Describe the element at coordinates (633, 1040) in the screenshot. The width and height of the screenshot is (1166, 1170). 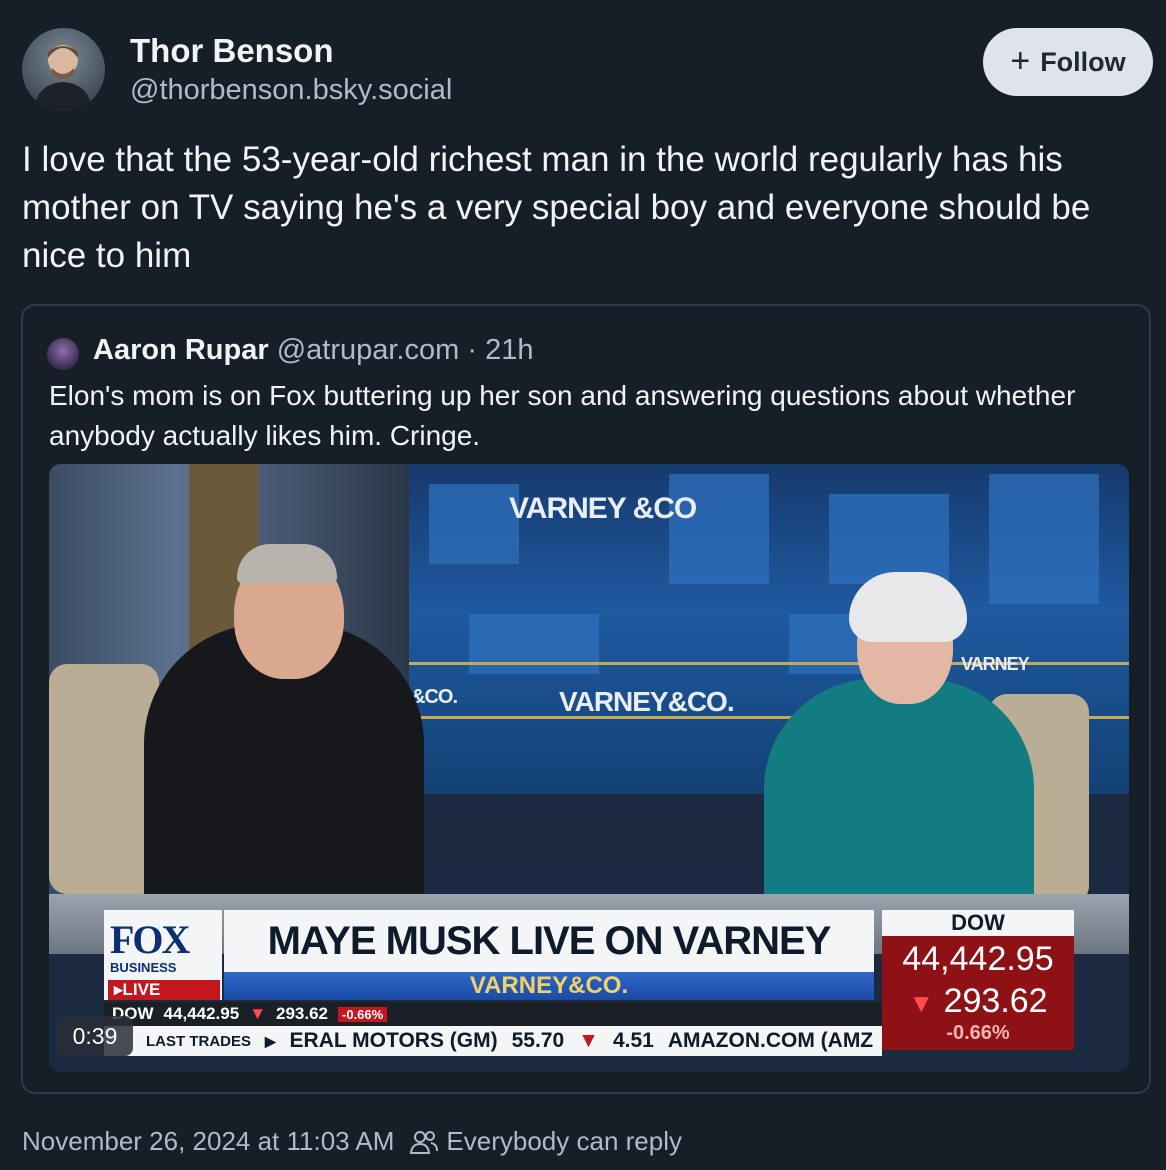
I see `ticker-item-change: 4.51` at that location.